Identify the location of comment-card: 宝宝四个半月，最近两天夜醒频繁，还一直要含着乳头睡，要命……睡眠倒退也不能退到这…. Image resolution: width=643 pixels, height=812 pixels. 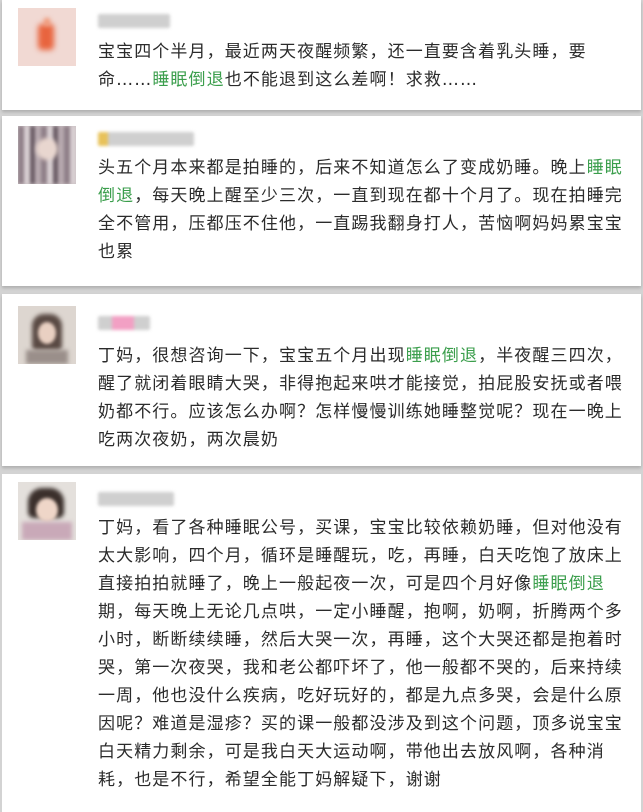
(321, 55).